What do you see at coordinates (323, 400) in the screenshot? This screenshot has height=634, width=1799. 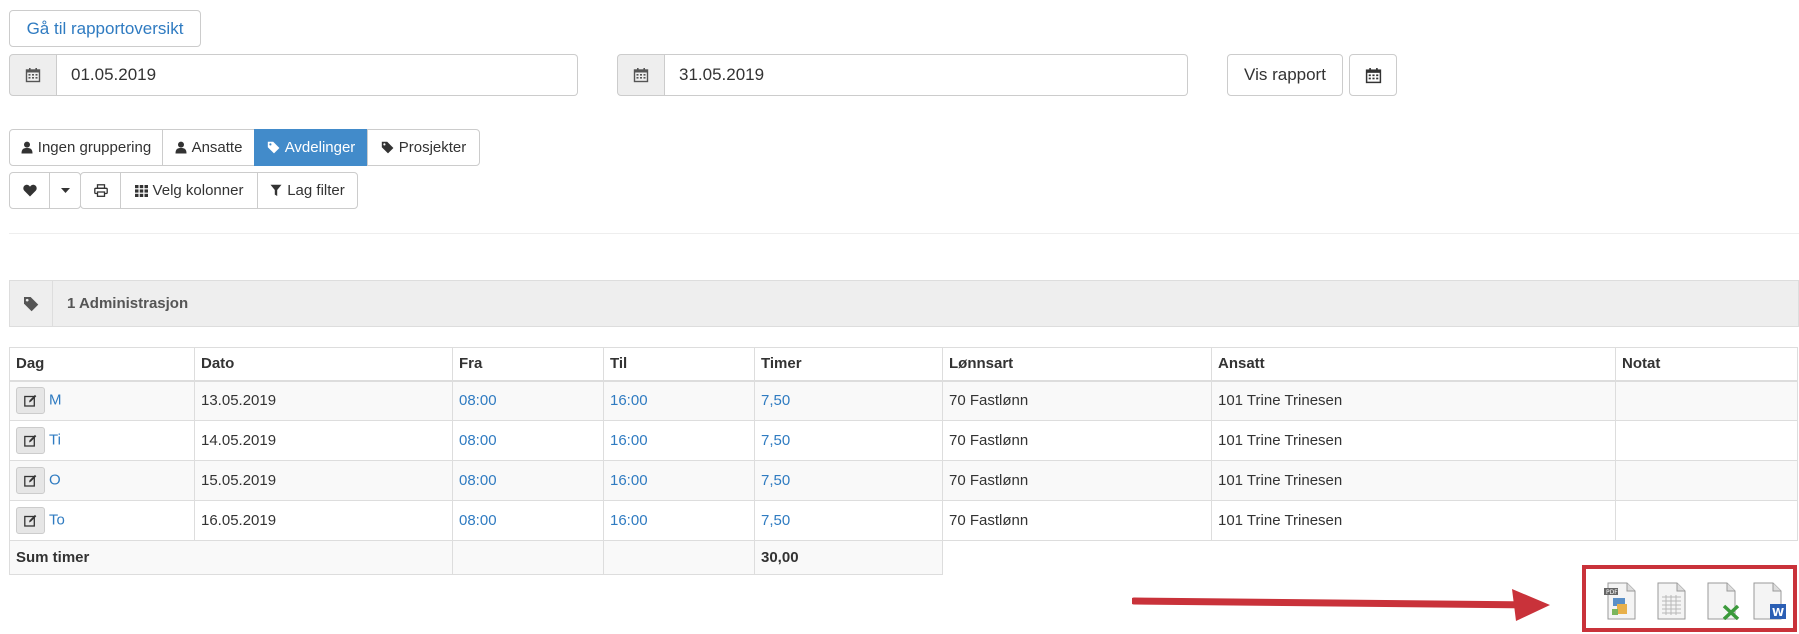 I see `cell-dato: 13.05.2019` at bounding box center [323, 400].